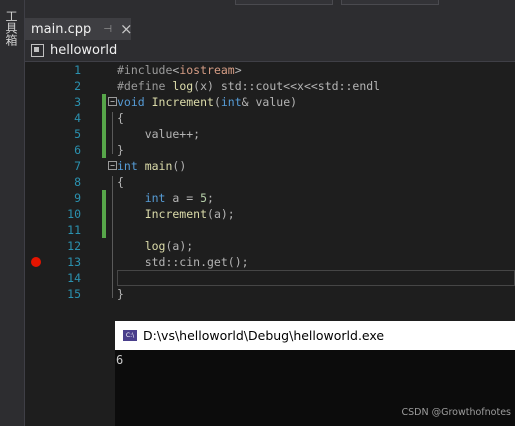  I want to click on code-text: std::cin.get();, so click(183, 262).